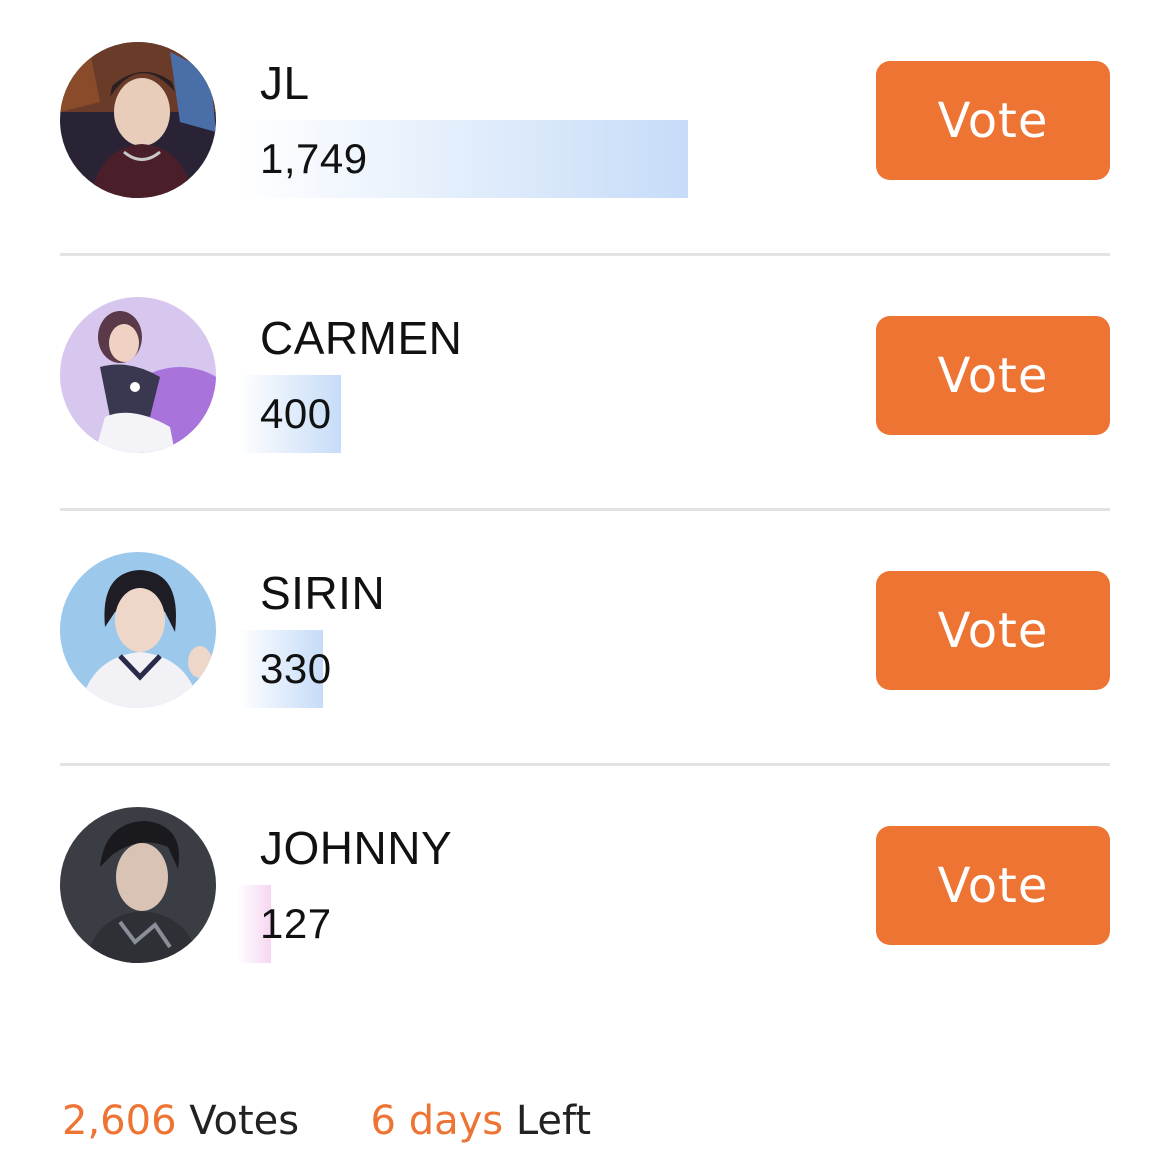  What do you see at coordinates (296, 668) in the screenshot?
I see `vote-count: 330` at bounding box center [296, 668].